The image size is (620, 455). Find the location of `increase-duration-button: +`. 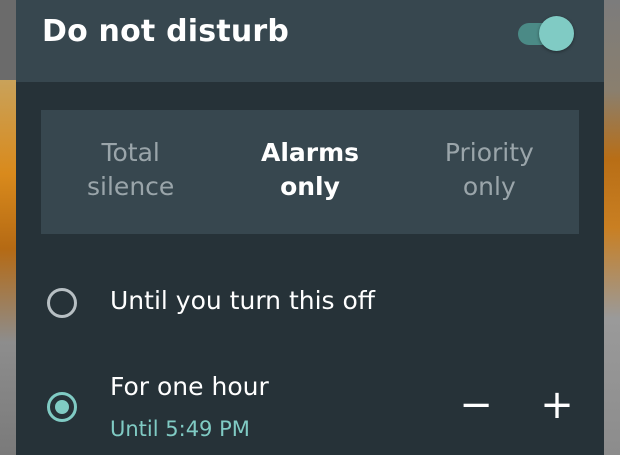

increase-duration-button: + is located at coordinates (557, 407).